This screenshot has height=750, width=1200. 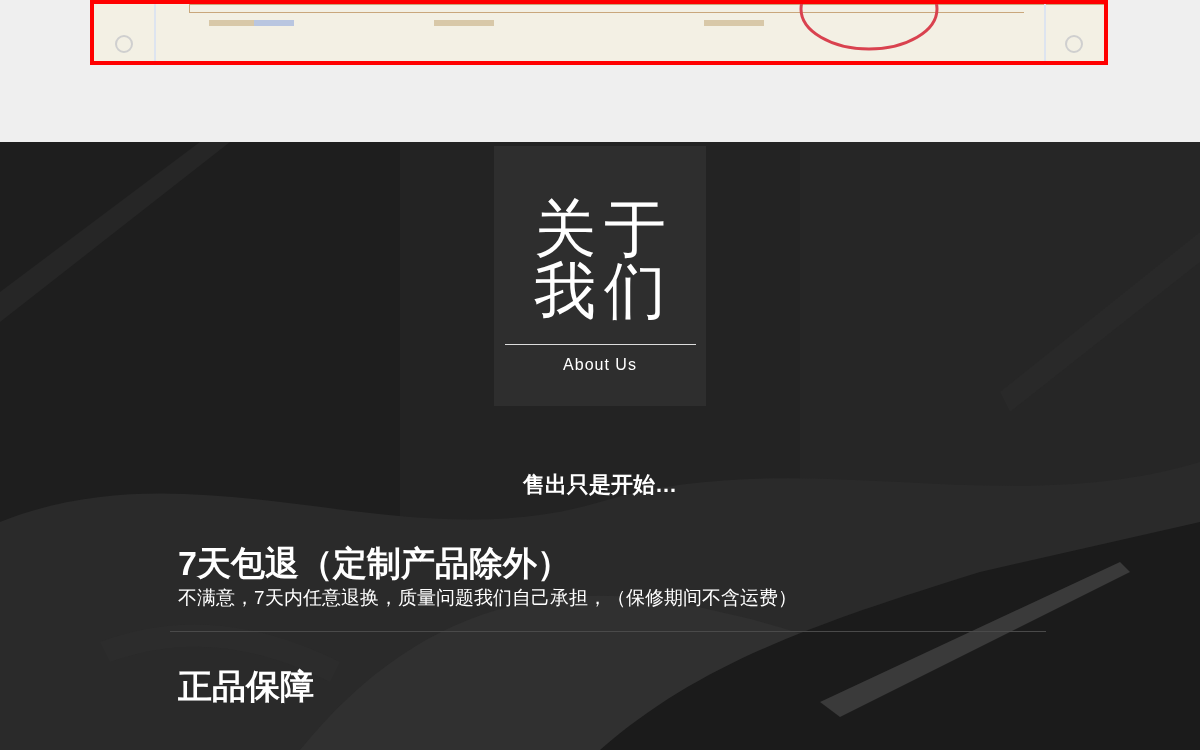 I want to click on about-subtitle: About Us, so click(x=600, y=365).